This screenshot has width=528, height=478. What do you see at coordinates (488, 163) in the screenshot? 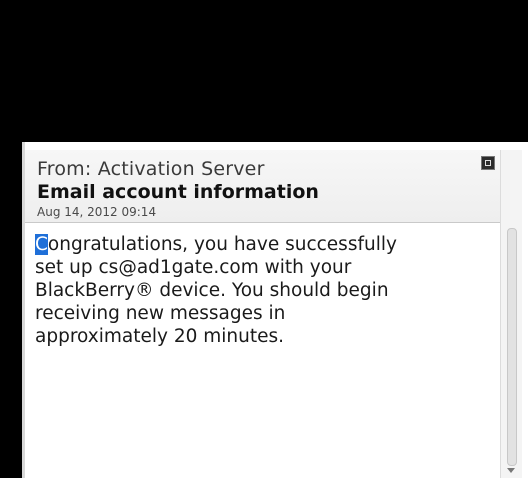
I see `maximize-icon` at bounding box center [488, 163].